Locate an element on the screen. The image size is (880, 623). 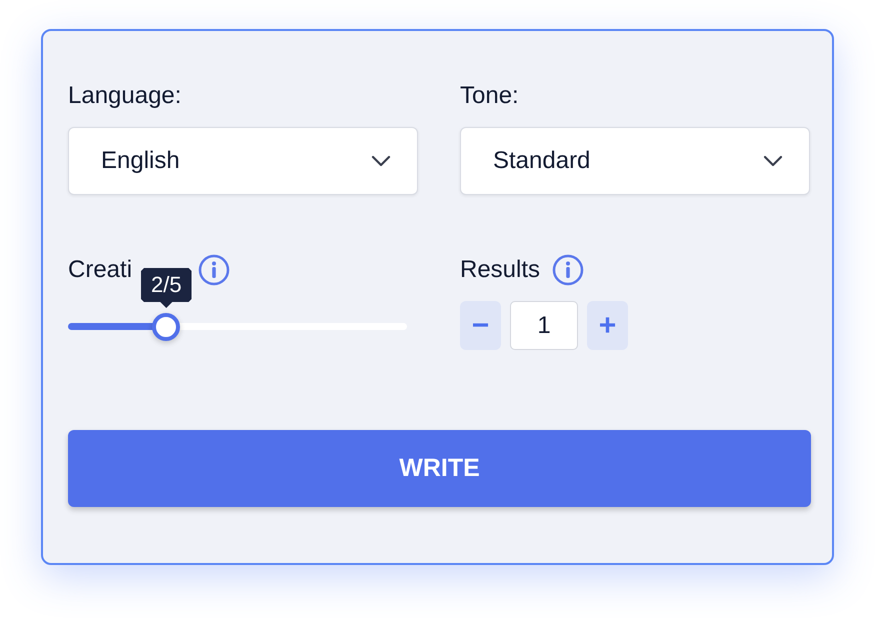
write-button: WRITE is located at coordinates (439, 468).